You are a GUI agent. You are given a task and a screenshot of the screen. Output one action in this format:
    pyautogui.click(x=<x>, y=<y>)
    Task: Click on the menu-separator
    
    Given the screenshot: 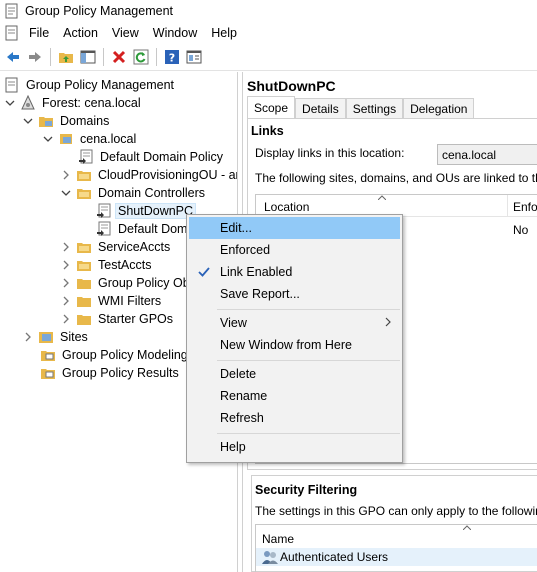 What is the action you would take?
    pyautogui.click(x=308, y=433)
    